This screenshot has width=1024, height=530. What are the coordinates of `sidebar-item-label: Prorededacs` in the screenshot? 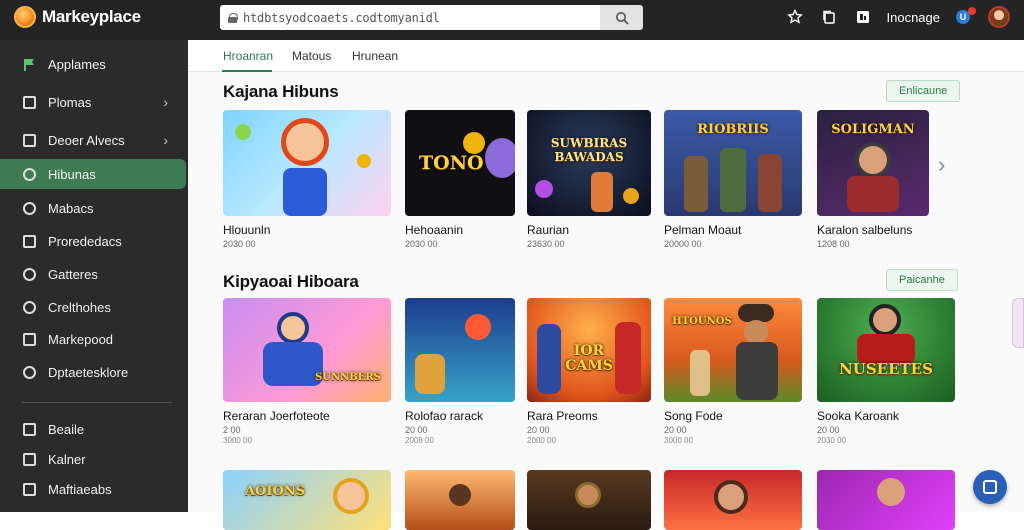 It's located at (85, 241).